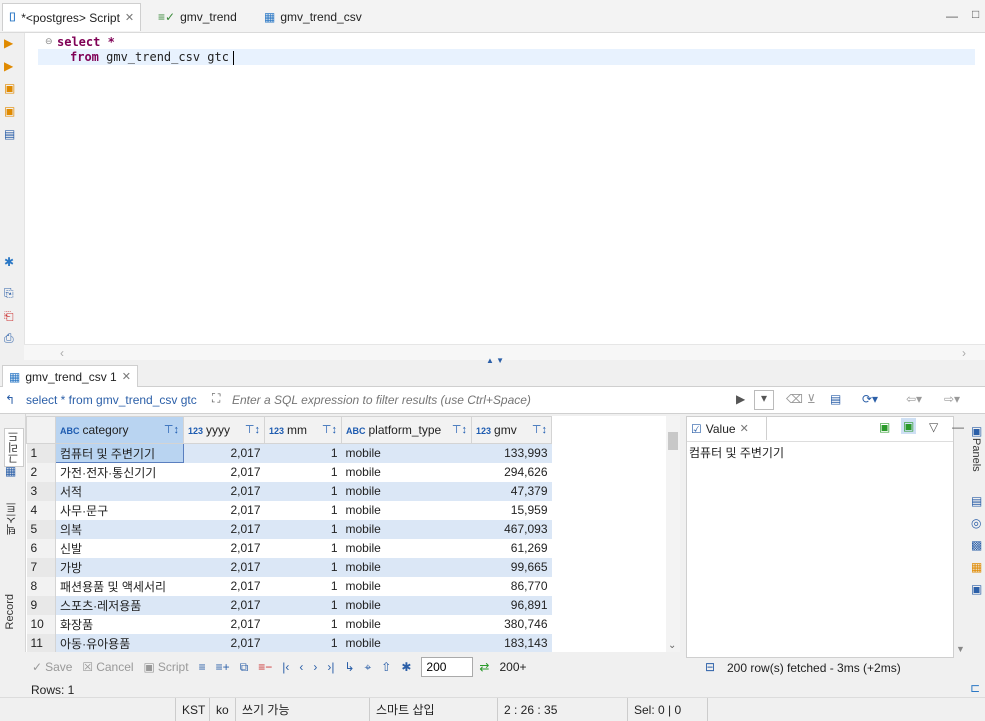 This screenshot has width=985, height=721. What do you see at coordinates (107, 667) in the screenshot?
I see `cancel-button: ☒ Cancel` at bounding box center [107, 667].